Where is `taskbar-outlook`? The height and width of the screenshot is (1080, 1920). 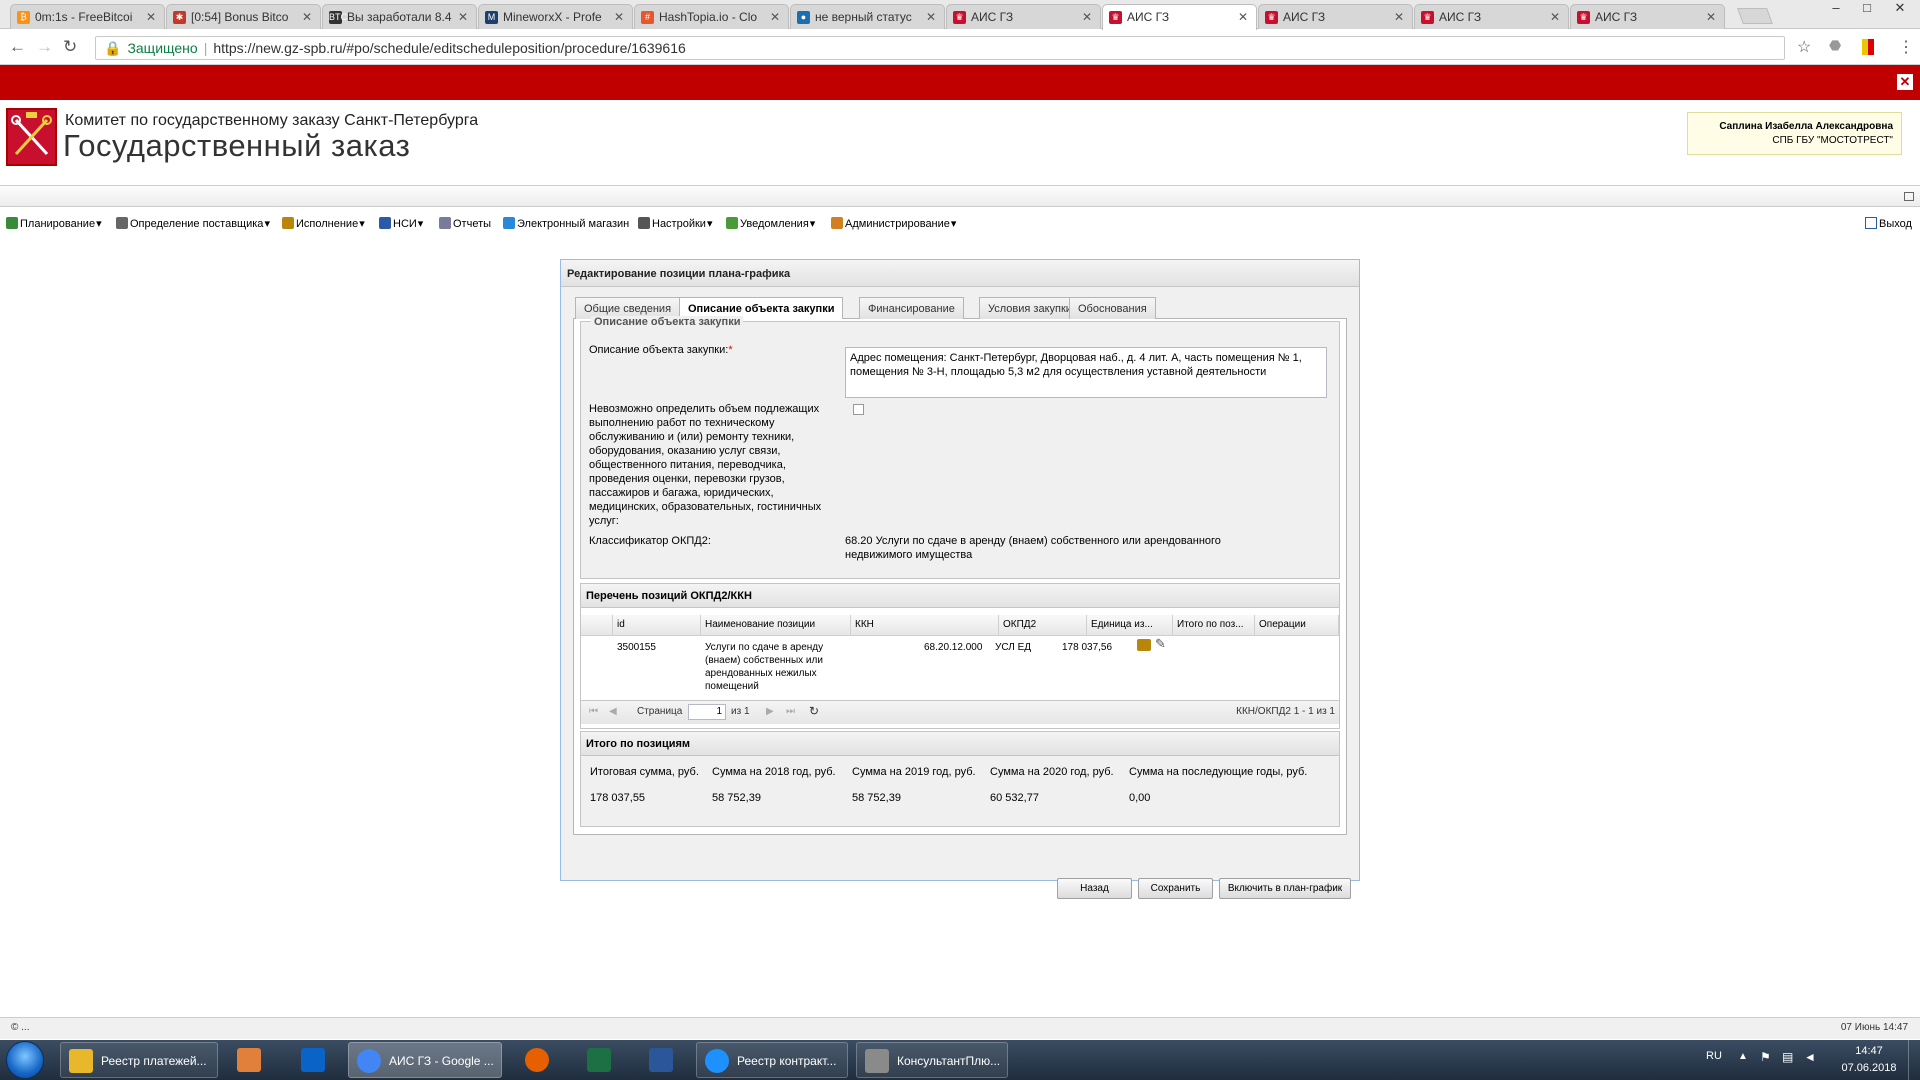 taskbar-outlook is located at coordinates (313, 1060).